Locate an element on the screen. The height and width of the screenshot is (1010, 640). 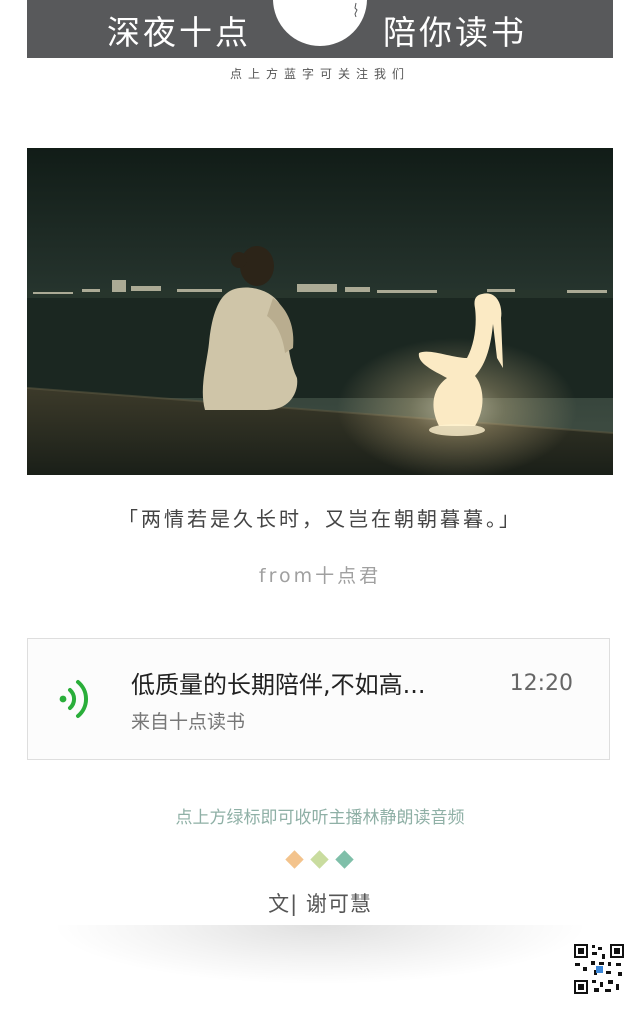
qr-code-icon is located at coordinates (599, 969).